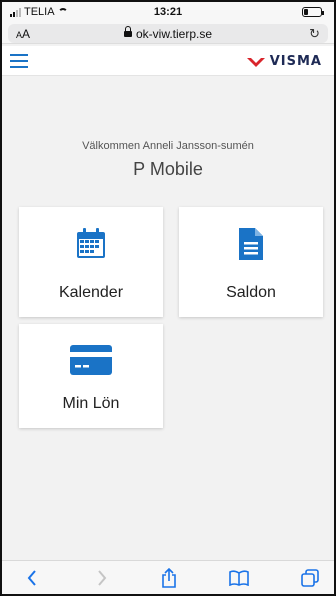 The height and width of the screenshot is (596, 336). What do you see at coordinates (91, 403) in the screenshot?
I see `tile-label: Min Lön` at bounding box center [91, 403].